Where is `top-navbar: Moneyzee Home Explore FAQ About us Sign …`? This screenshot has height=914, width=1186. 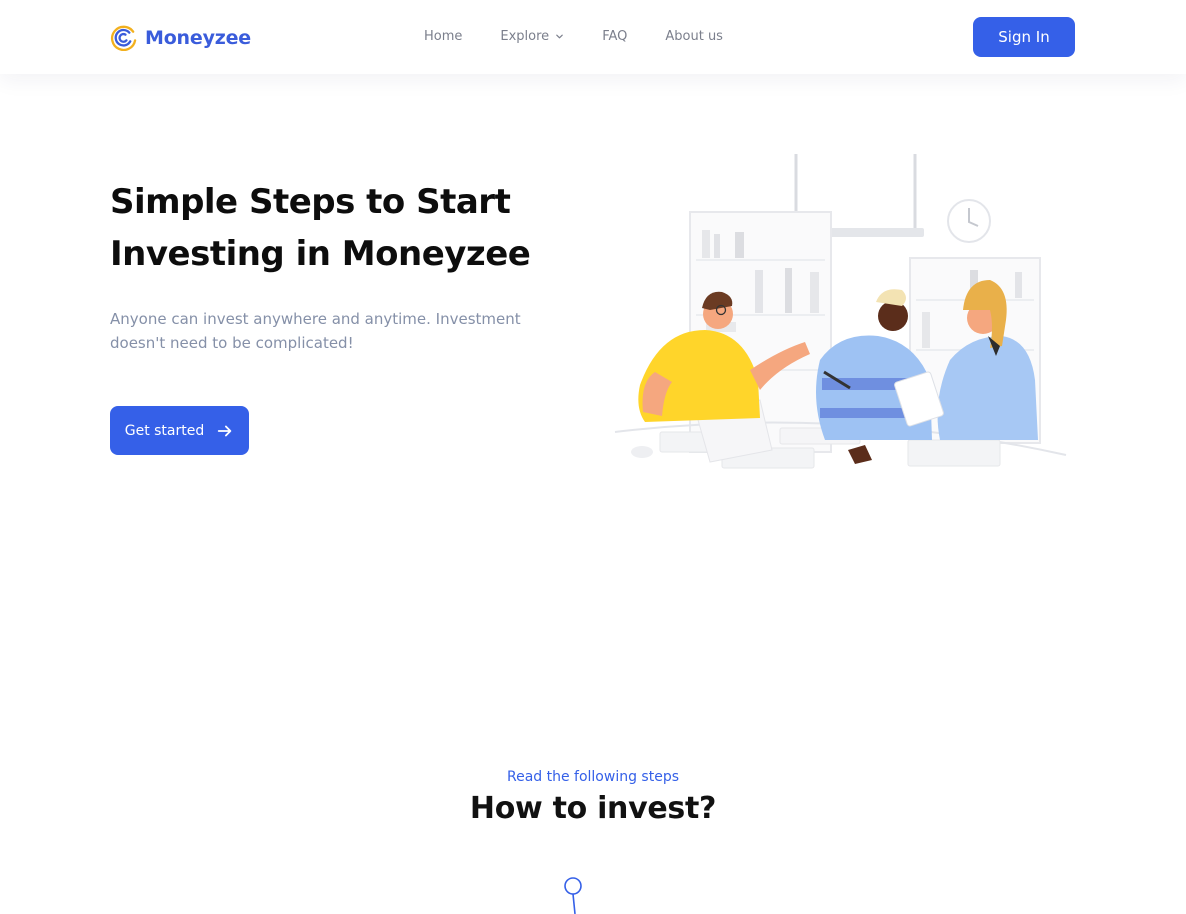
top-navbar: Moneyzee Home Explore FAQ About us Sign … is located at coordinates (593, 37).